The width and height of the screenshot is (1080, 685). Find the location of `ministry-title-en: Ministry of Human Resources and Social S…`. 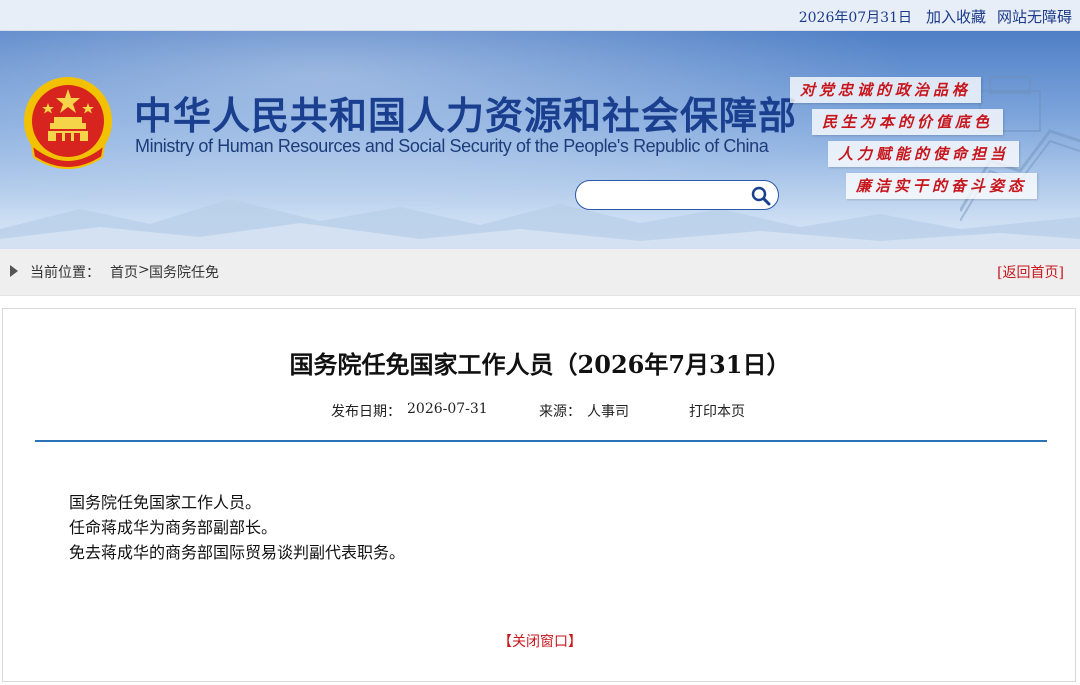

ministry-title-en: Ministry of Human Resources and Social S… is located at coordinates (452, 146).